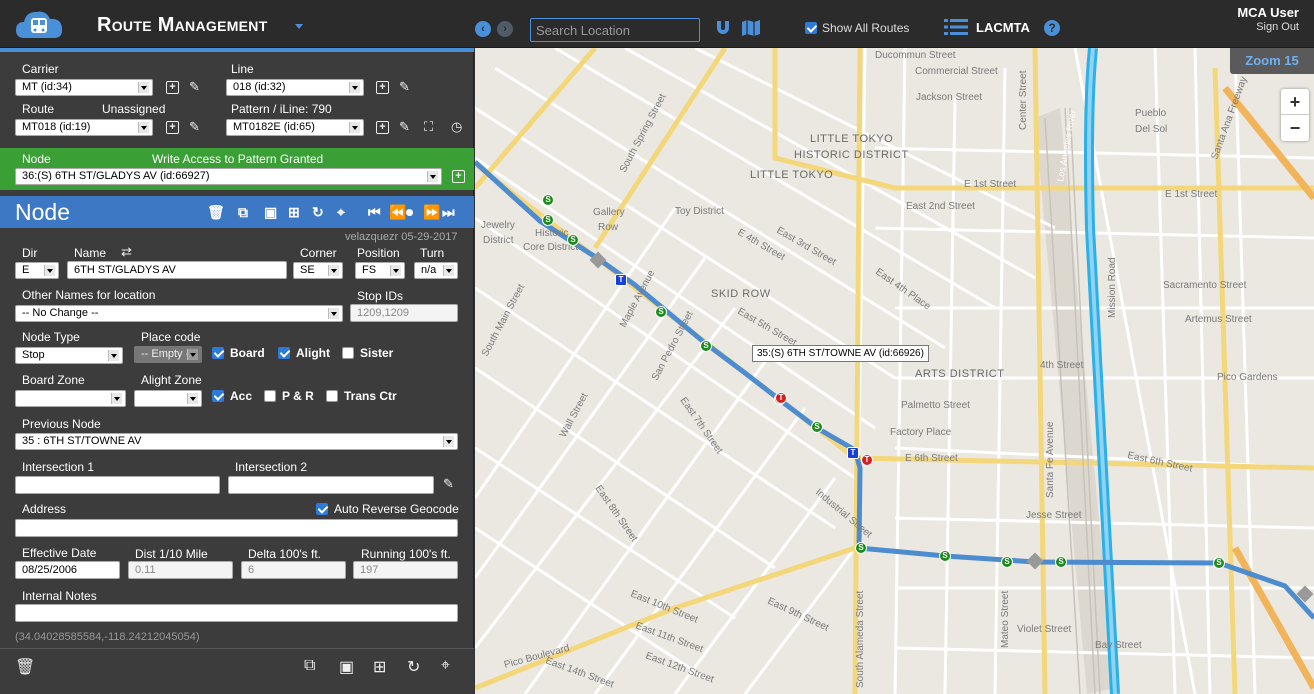  Describe the element at coordinates (84, 127) in the screenshot. I see `route-select: MT018 (id:19)` at that location.